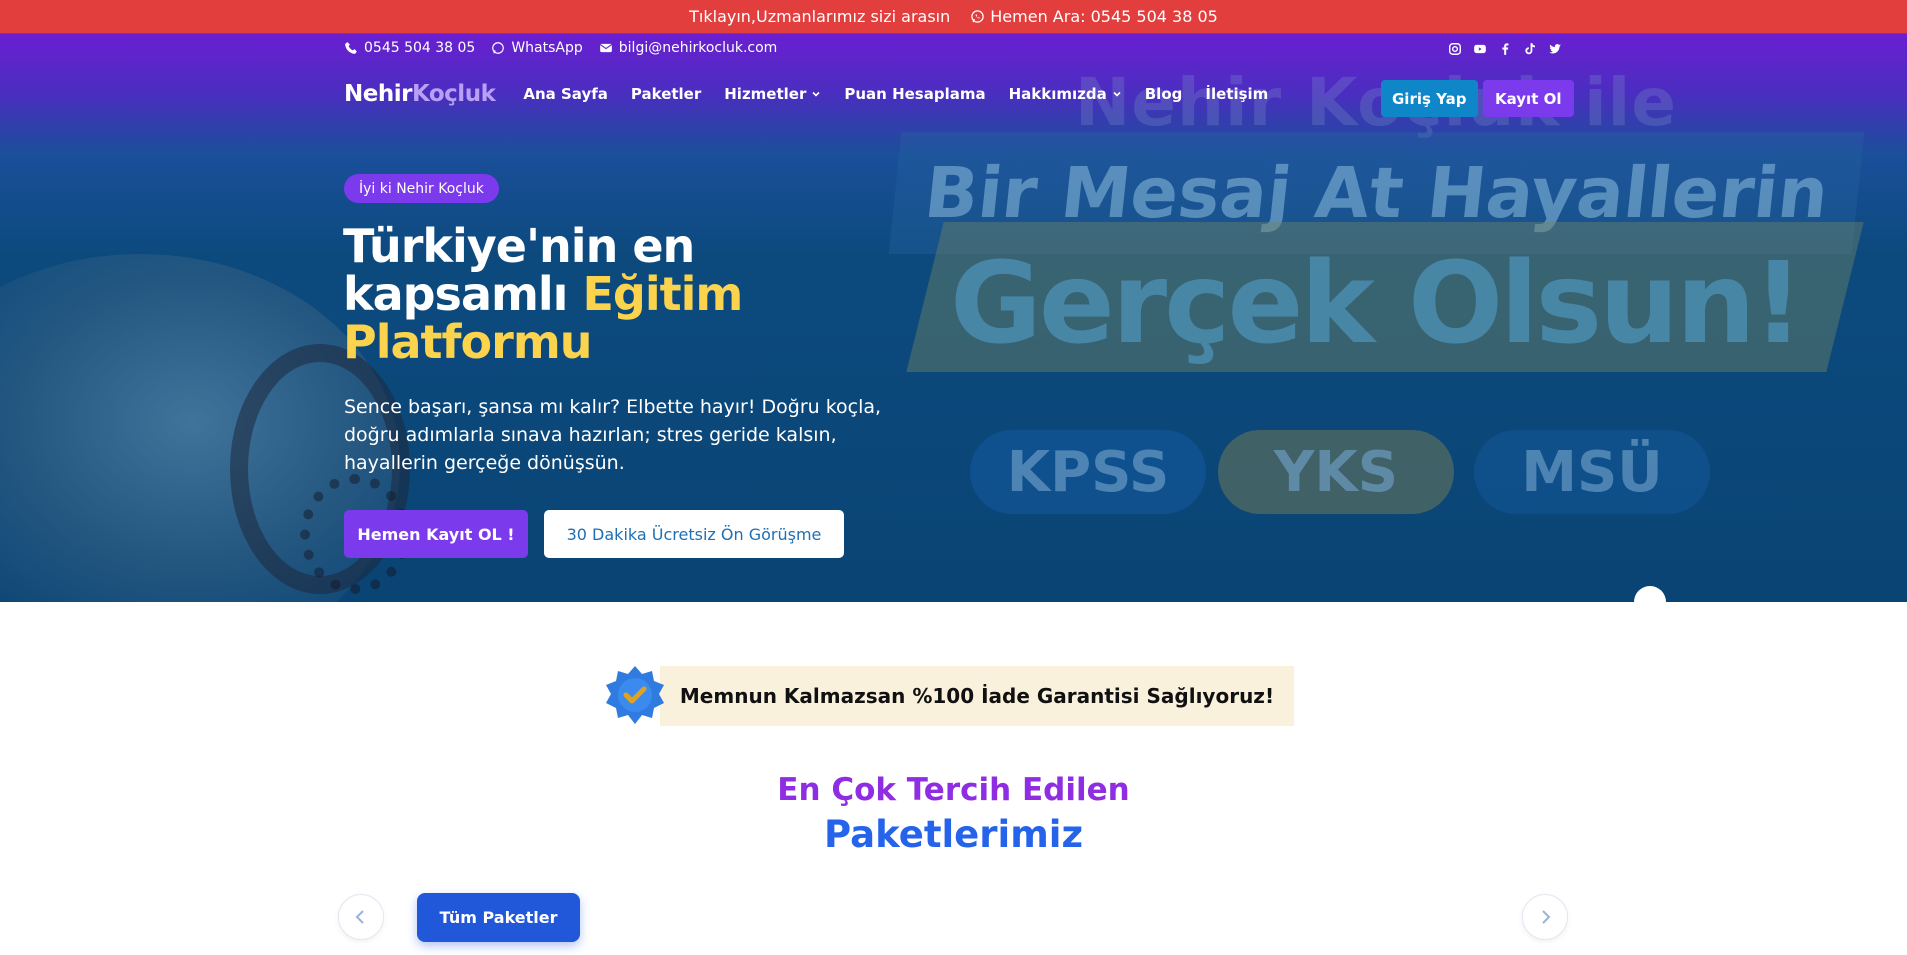  What do you see at coordinates (1529, 48) in the screenshot?
I see `tiktok-icon` at bounding box center [1529, 48].